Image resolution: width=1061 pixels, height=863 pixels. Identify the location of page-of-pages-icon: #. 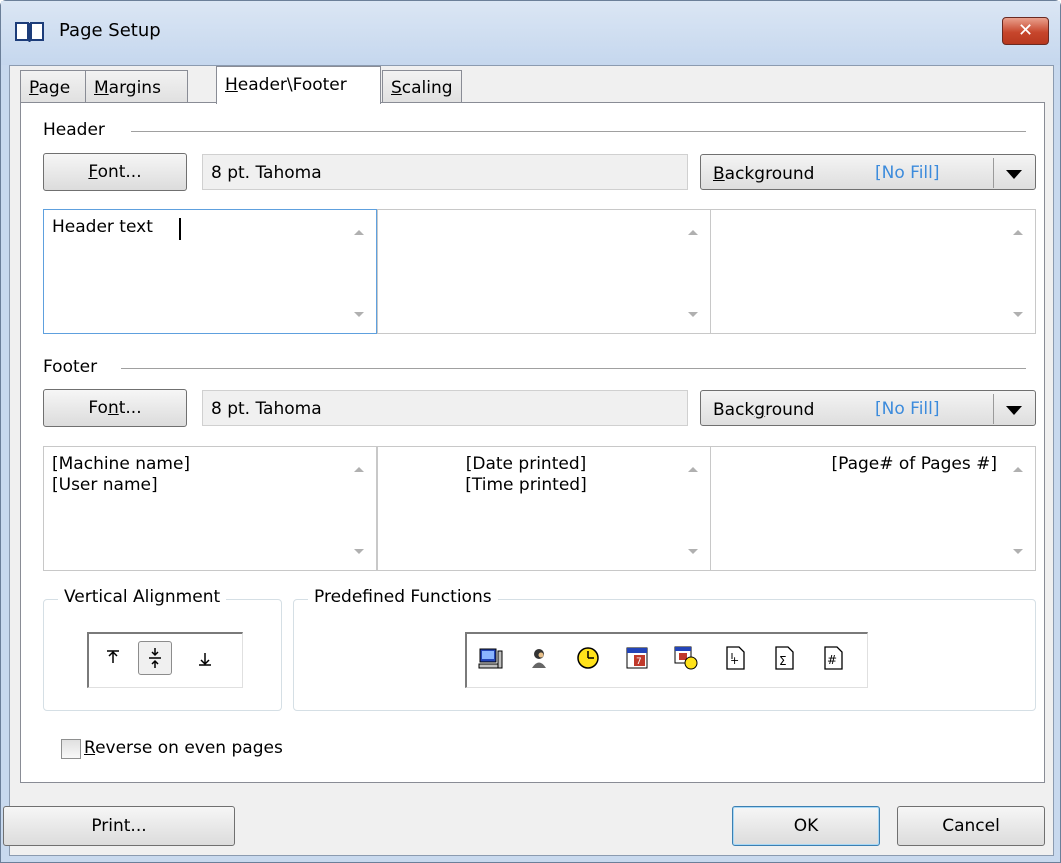
(833, 658).